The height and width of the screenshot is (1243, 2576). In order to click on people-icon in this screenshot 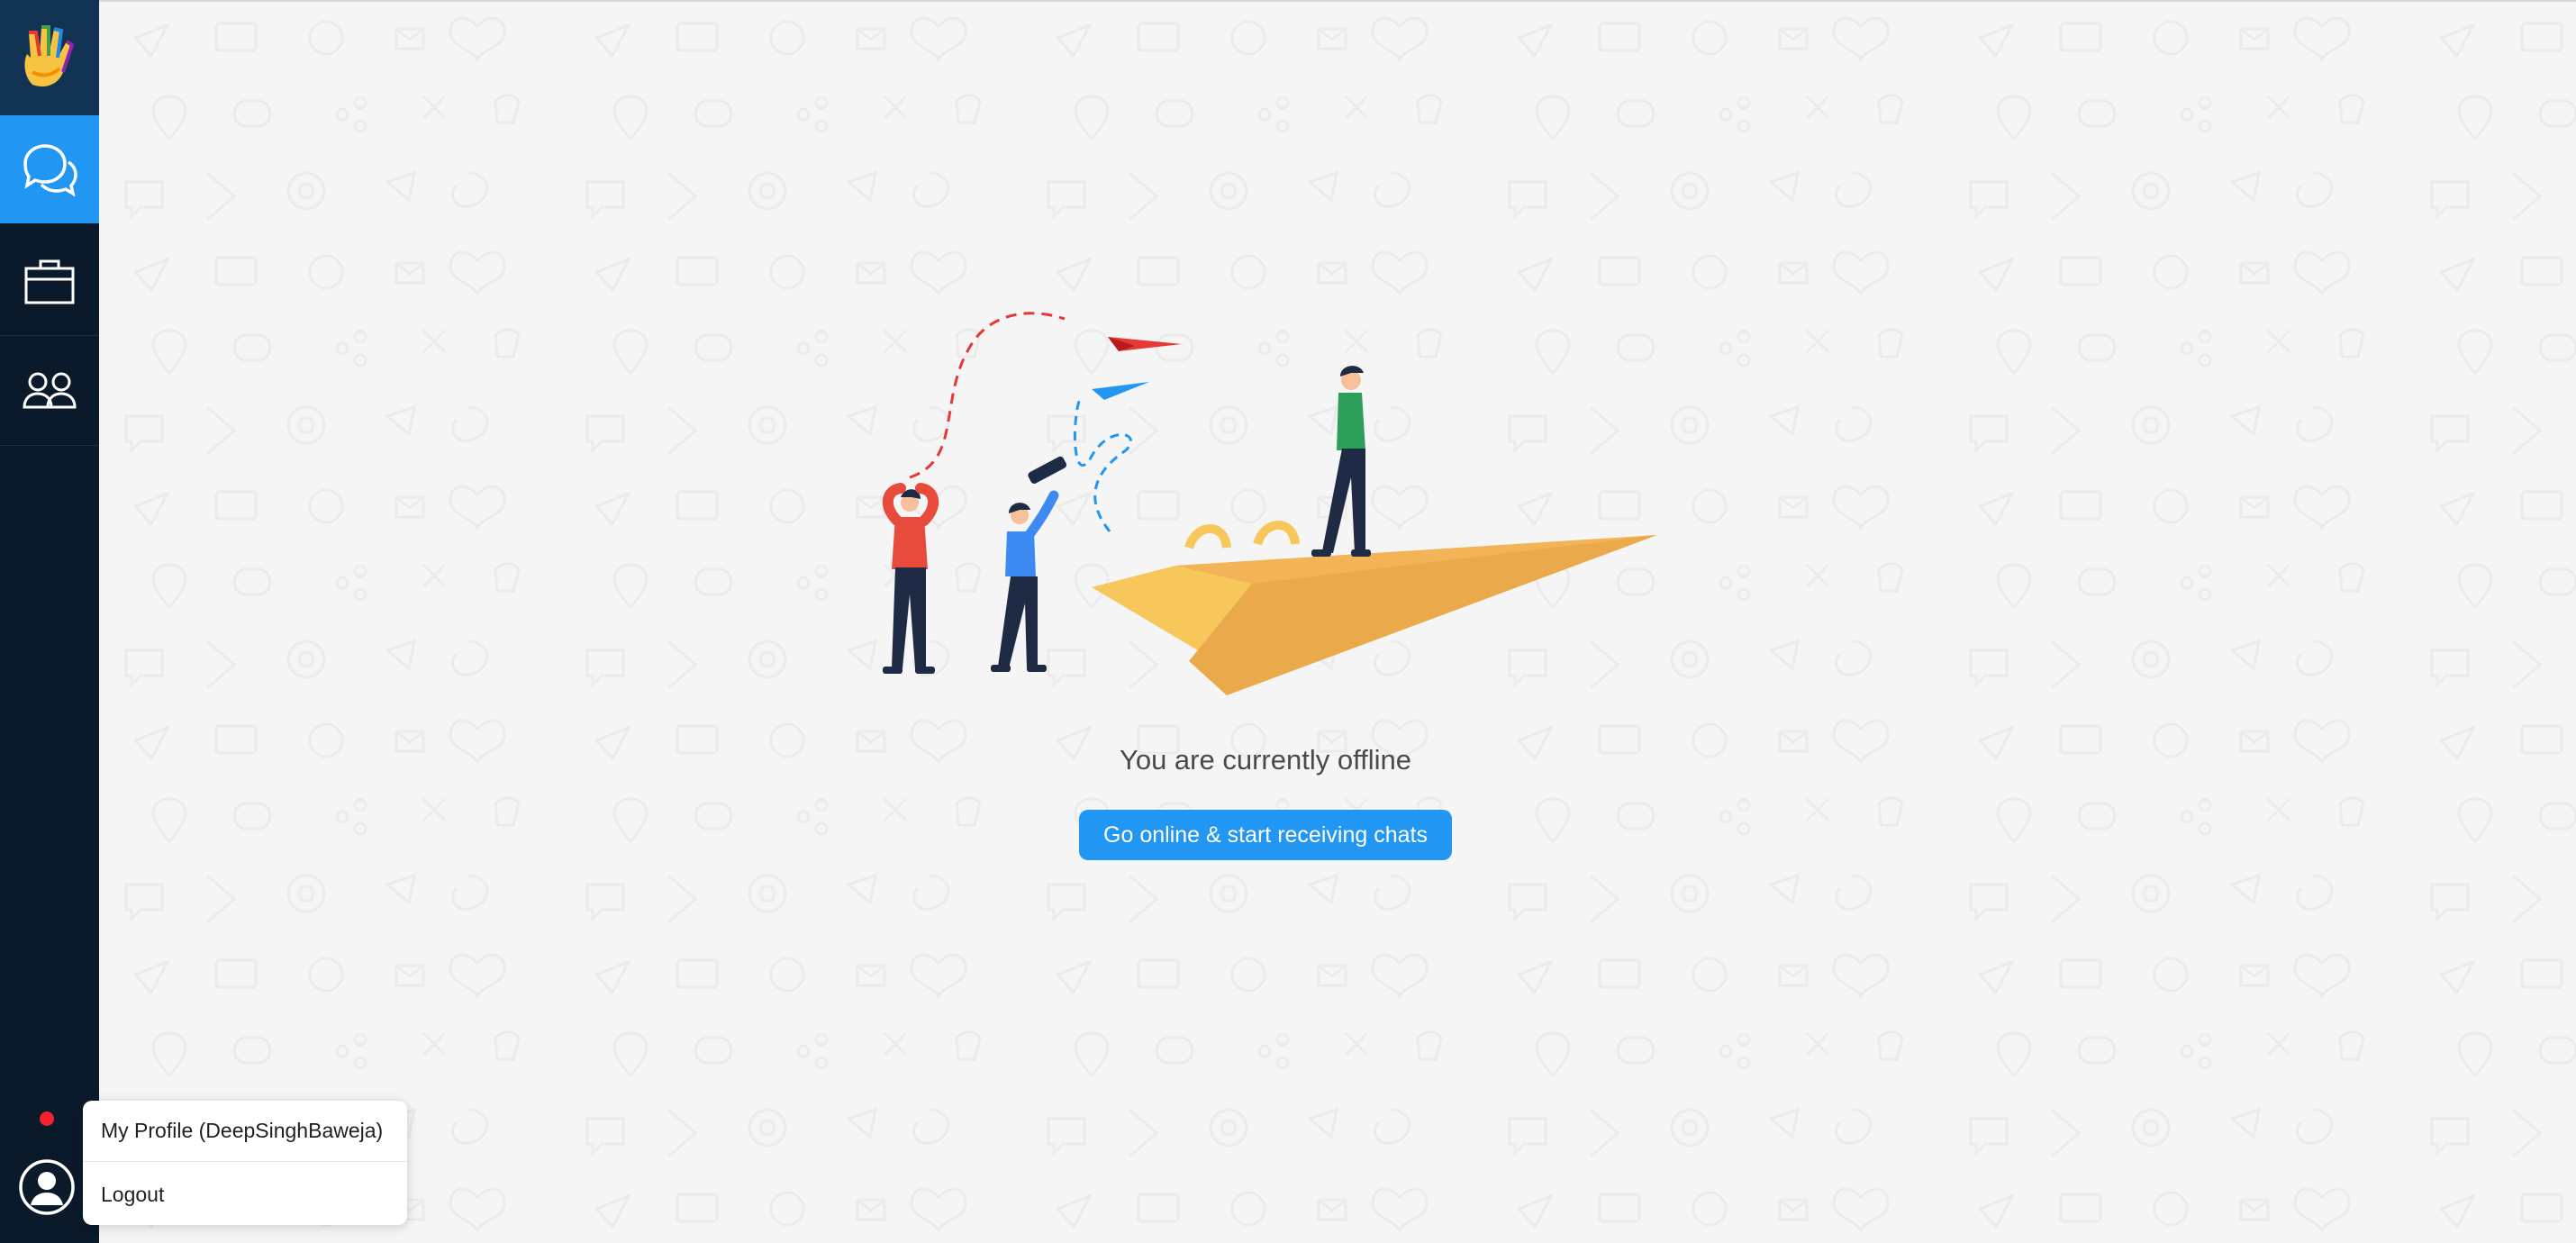, I will do `click(50, 390)`.